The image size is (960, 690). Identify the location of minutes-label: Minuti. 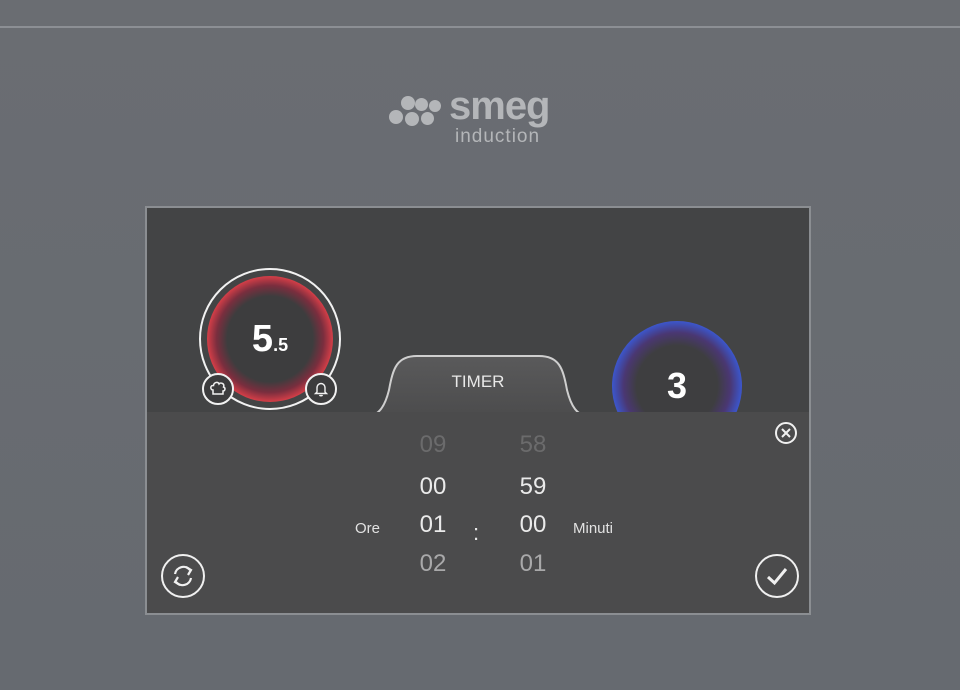
(593, 528).